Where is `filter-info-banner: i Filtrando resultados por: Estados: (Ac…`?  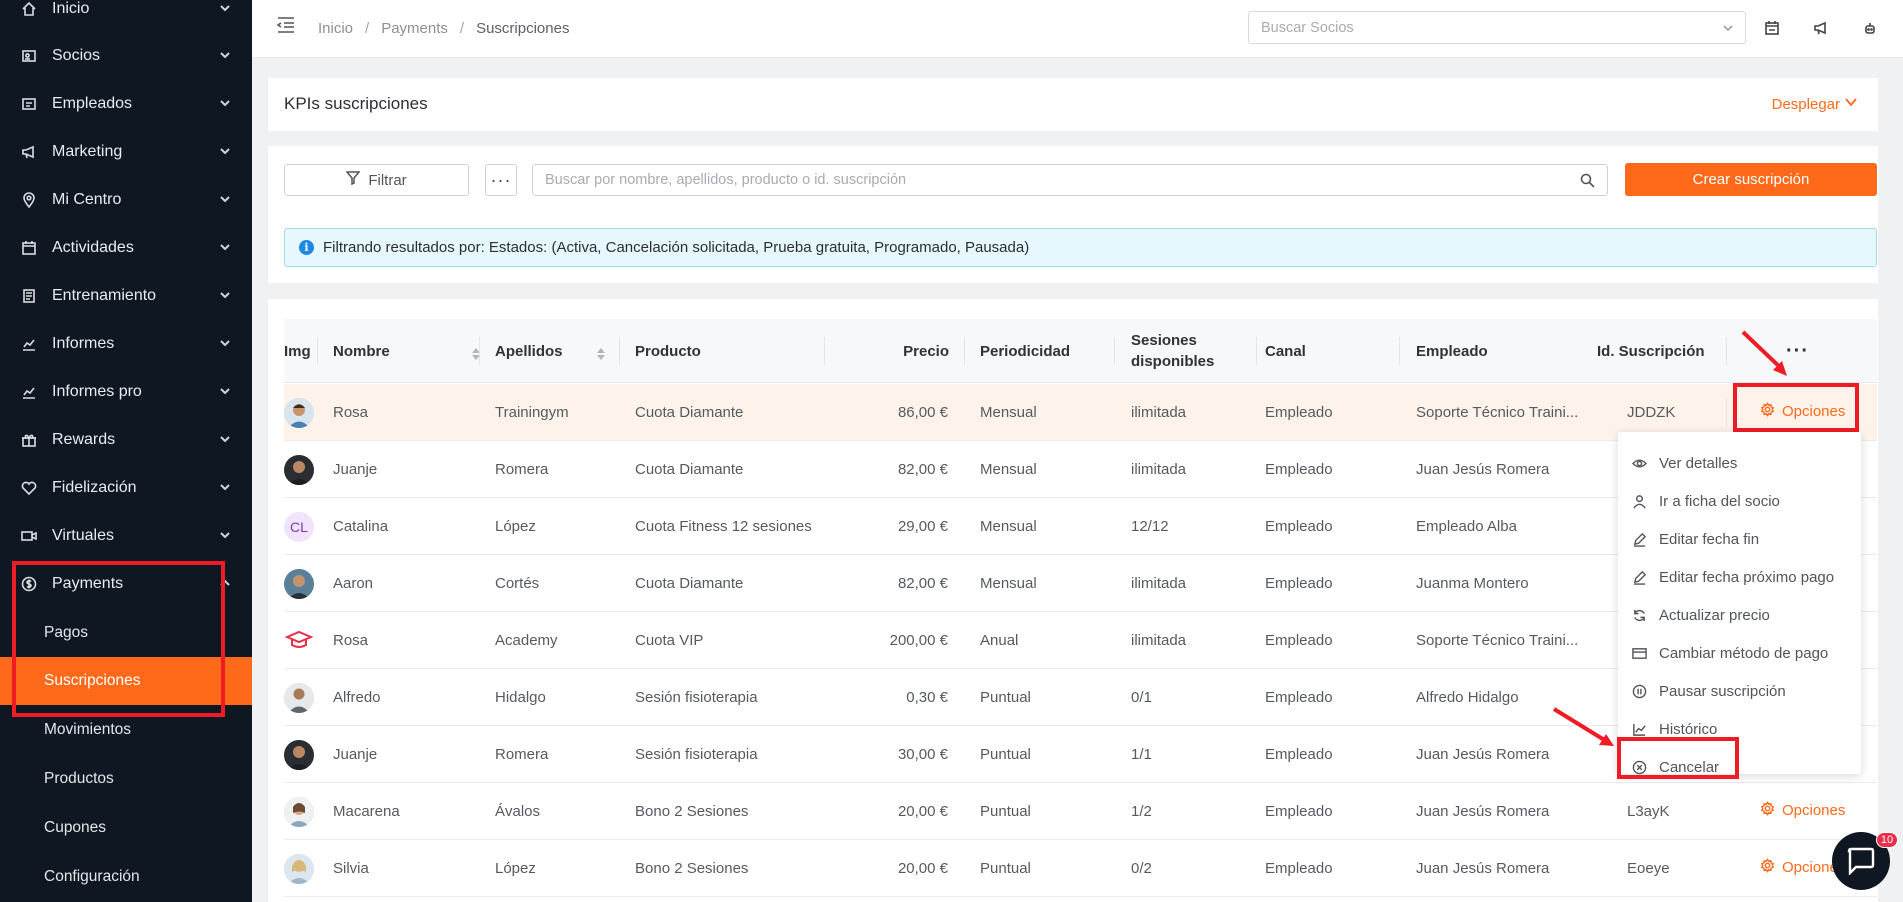 filter-info-banner: i Filtrando resultados por: Estados: (Ac… is located at coordinates (1080, 247).